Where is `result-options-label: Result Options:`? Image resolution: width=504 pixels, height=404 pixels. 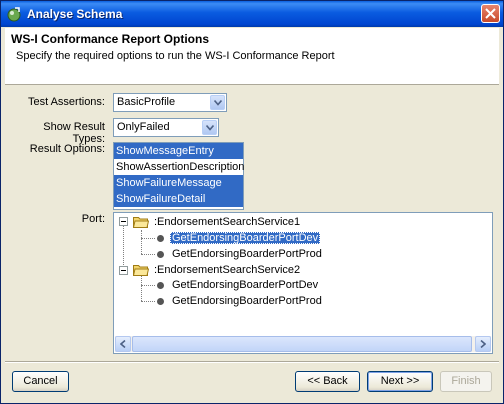 result-options-label: Result Options: is located at coordinates (67, 149).